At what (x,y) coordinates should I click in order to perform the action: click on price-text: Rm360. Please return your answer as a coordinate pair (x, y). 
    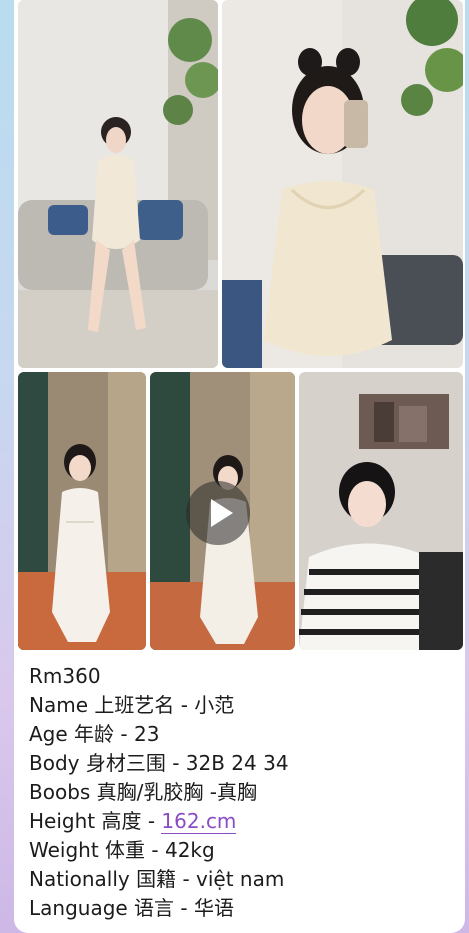
    Looking at the image, I should click on (65, 676).